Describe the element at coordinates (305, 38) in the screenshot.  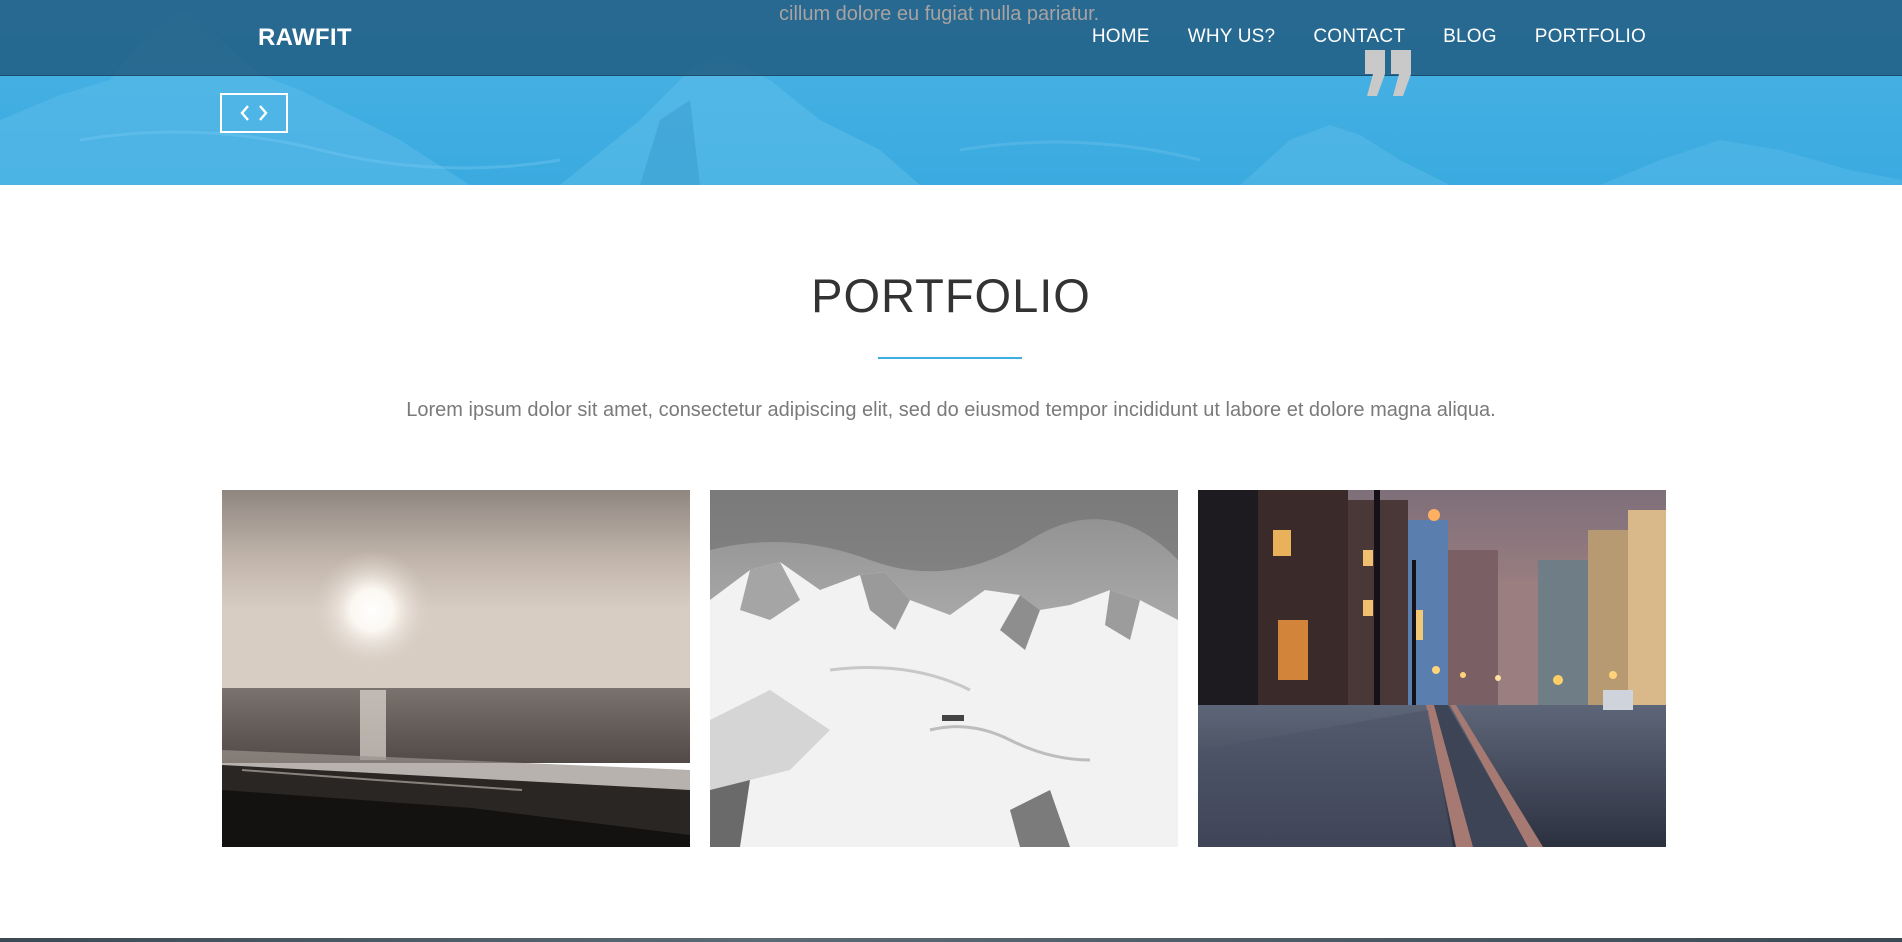
I see `brand-logo: RAWFIT` at that location.